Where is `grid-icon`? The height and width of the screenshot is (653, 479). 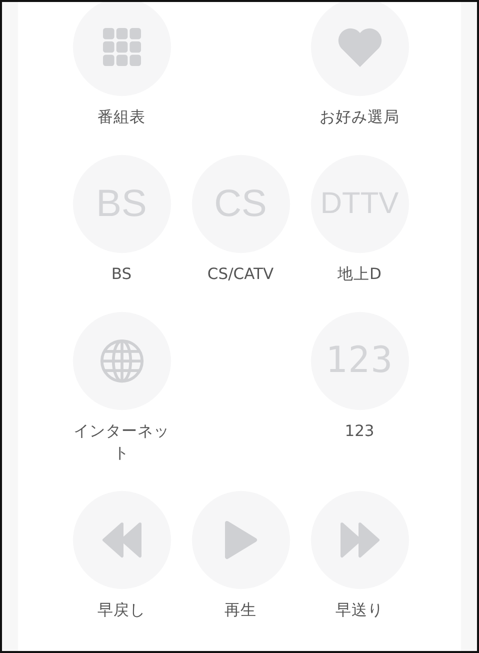 grid-icon is located at coordinates (121, 47).